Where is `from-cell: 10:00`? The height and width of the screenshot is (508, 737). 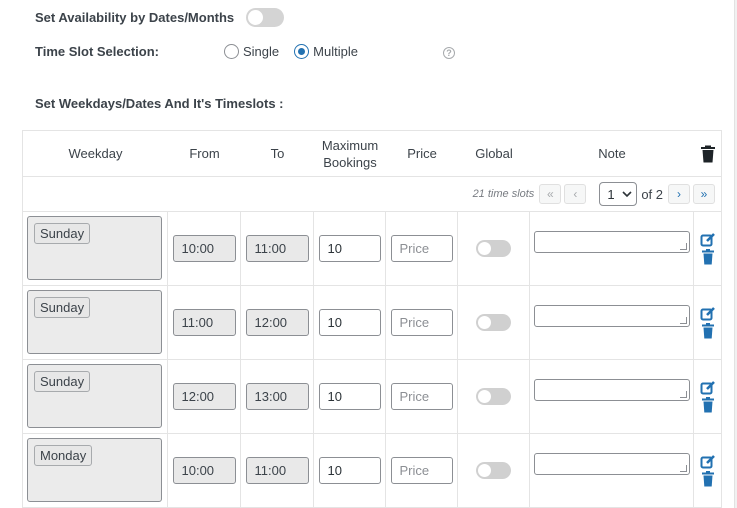 from-cell: 10:00 is located at coordinates (204, 470).